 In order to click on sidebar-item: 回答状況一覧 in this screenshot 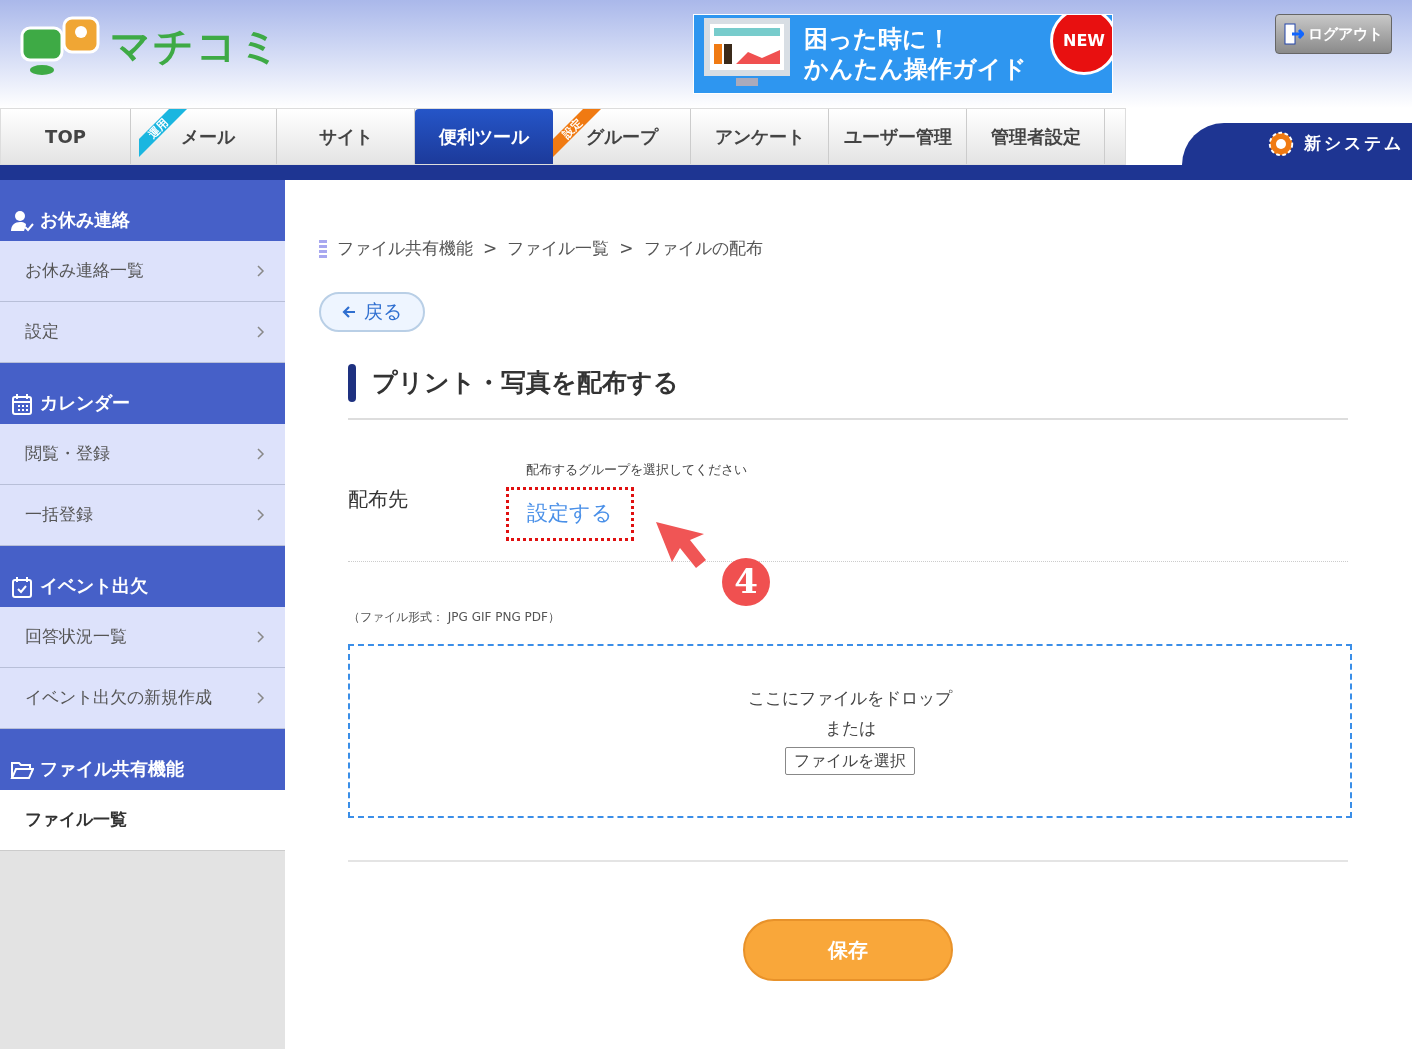, I will do `click(142, 637)`.